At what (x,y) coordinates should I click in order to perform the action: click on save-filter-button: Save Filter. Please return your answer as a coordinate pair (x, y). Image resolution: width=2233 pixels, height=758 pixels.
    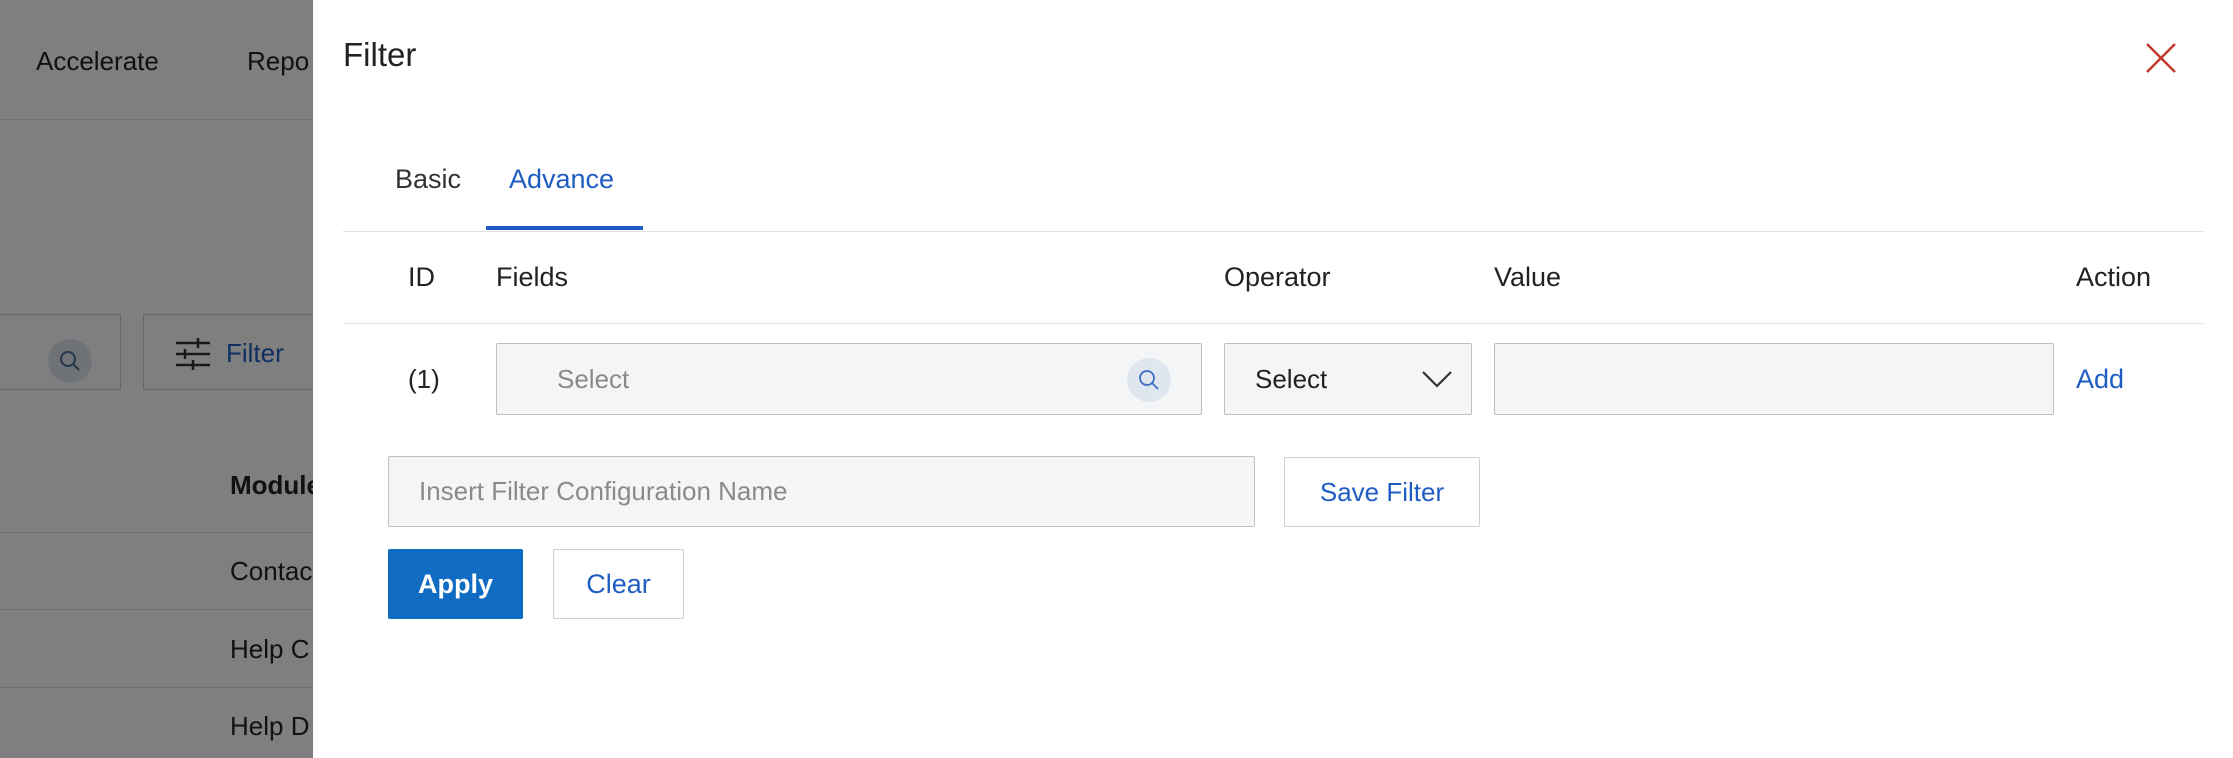
    Looking at the image, I should click on (1382, 492).